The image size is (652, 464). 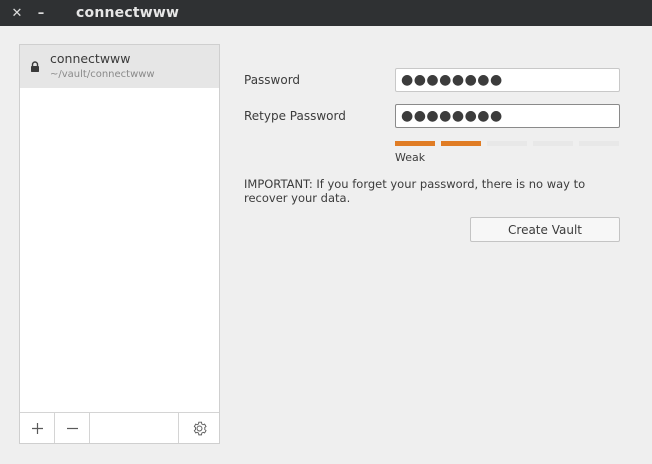 I want to click on create-vault-button: Create Vault, so click(x=545, y=229).